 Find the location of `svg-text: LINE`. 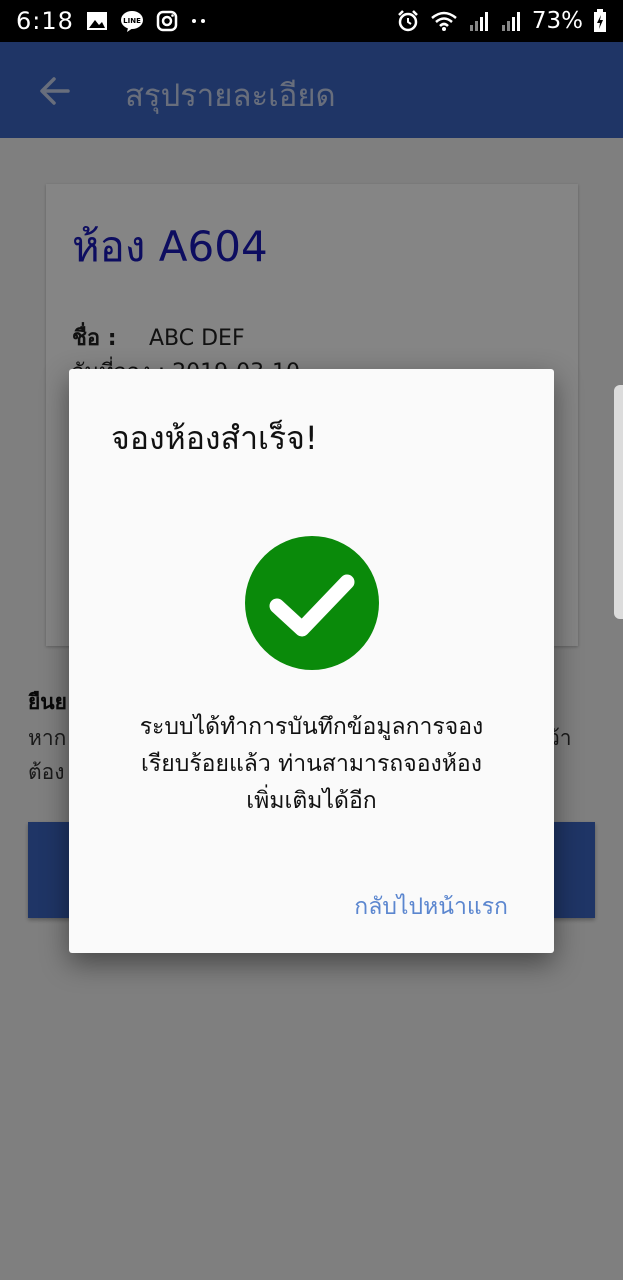

svg-text: LINE is located at coordinates (132, 21).